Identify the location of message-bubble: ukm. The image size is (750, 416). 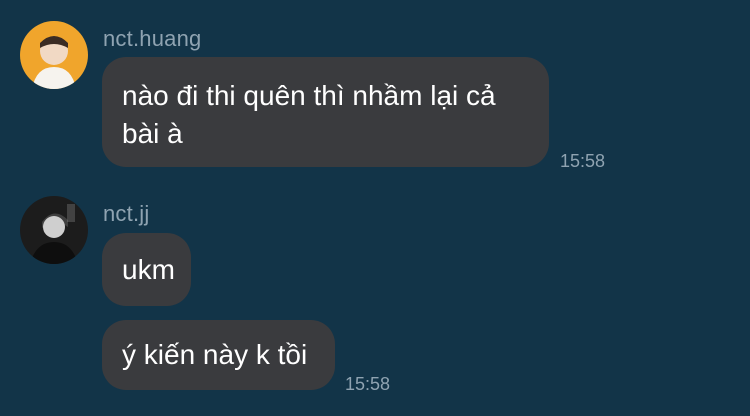
(146, 269).